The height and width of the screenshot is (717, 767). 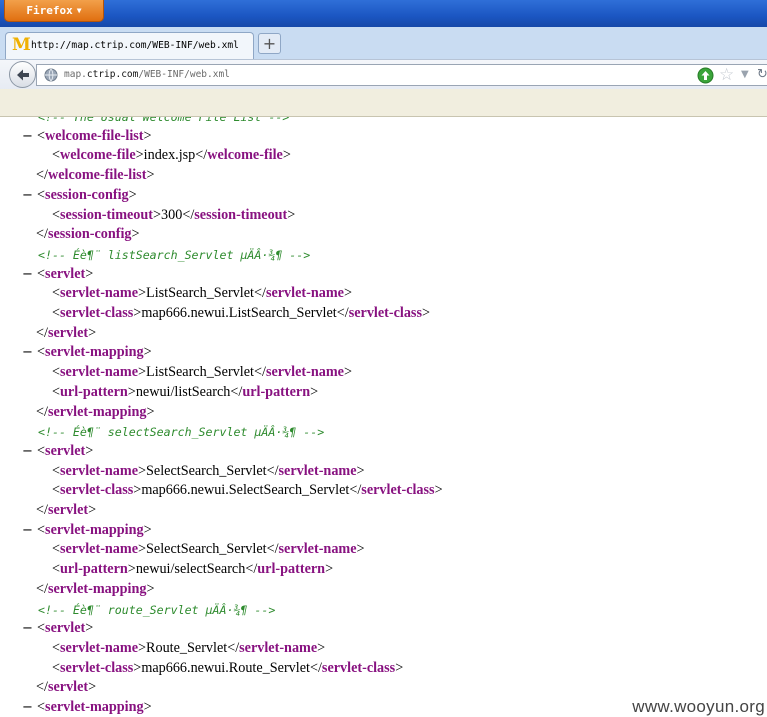 What do you see at coordinates (705, 75) in the screenshot?
I see `go-arrow-icon` at bounding box center [705, 75].